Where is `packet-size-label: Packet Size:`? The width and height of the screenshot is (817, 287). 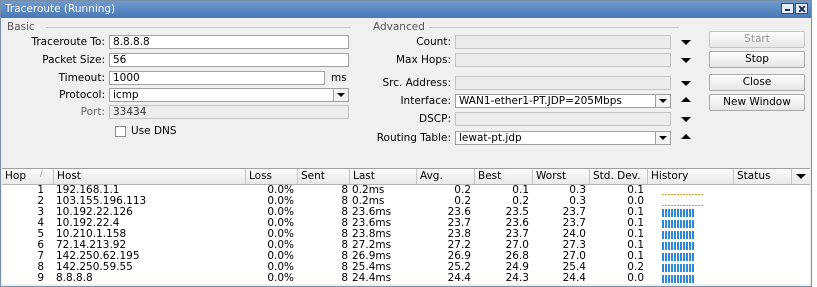 packet-size-label: Packet Size: is located at coordinates (73, 60).